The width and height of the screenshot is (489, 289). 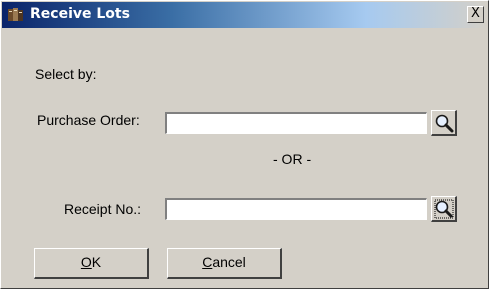 I want to click on cancel-label-rest: ancel, so click(x=229, y=262).